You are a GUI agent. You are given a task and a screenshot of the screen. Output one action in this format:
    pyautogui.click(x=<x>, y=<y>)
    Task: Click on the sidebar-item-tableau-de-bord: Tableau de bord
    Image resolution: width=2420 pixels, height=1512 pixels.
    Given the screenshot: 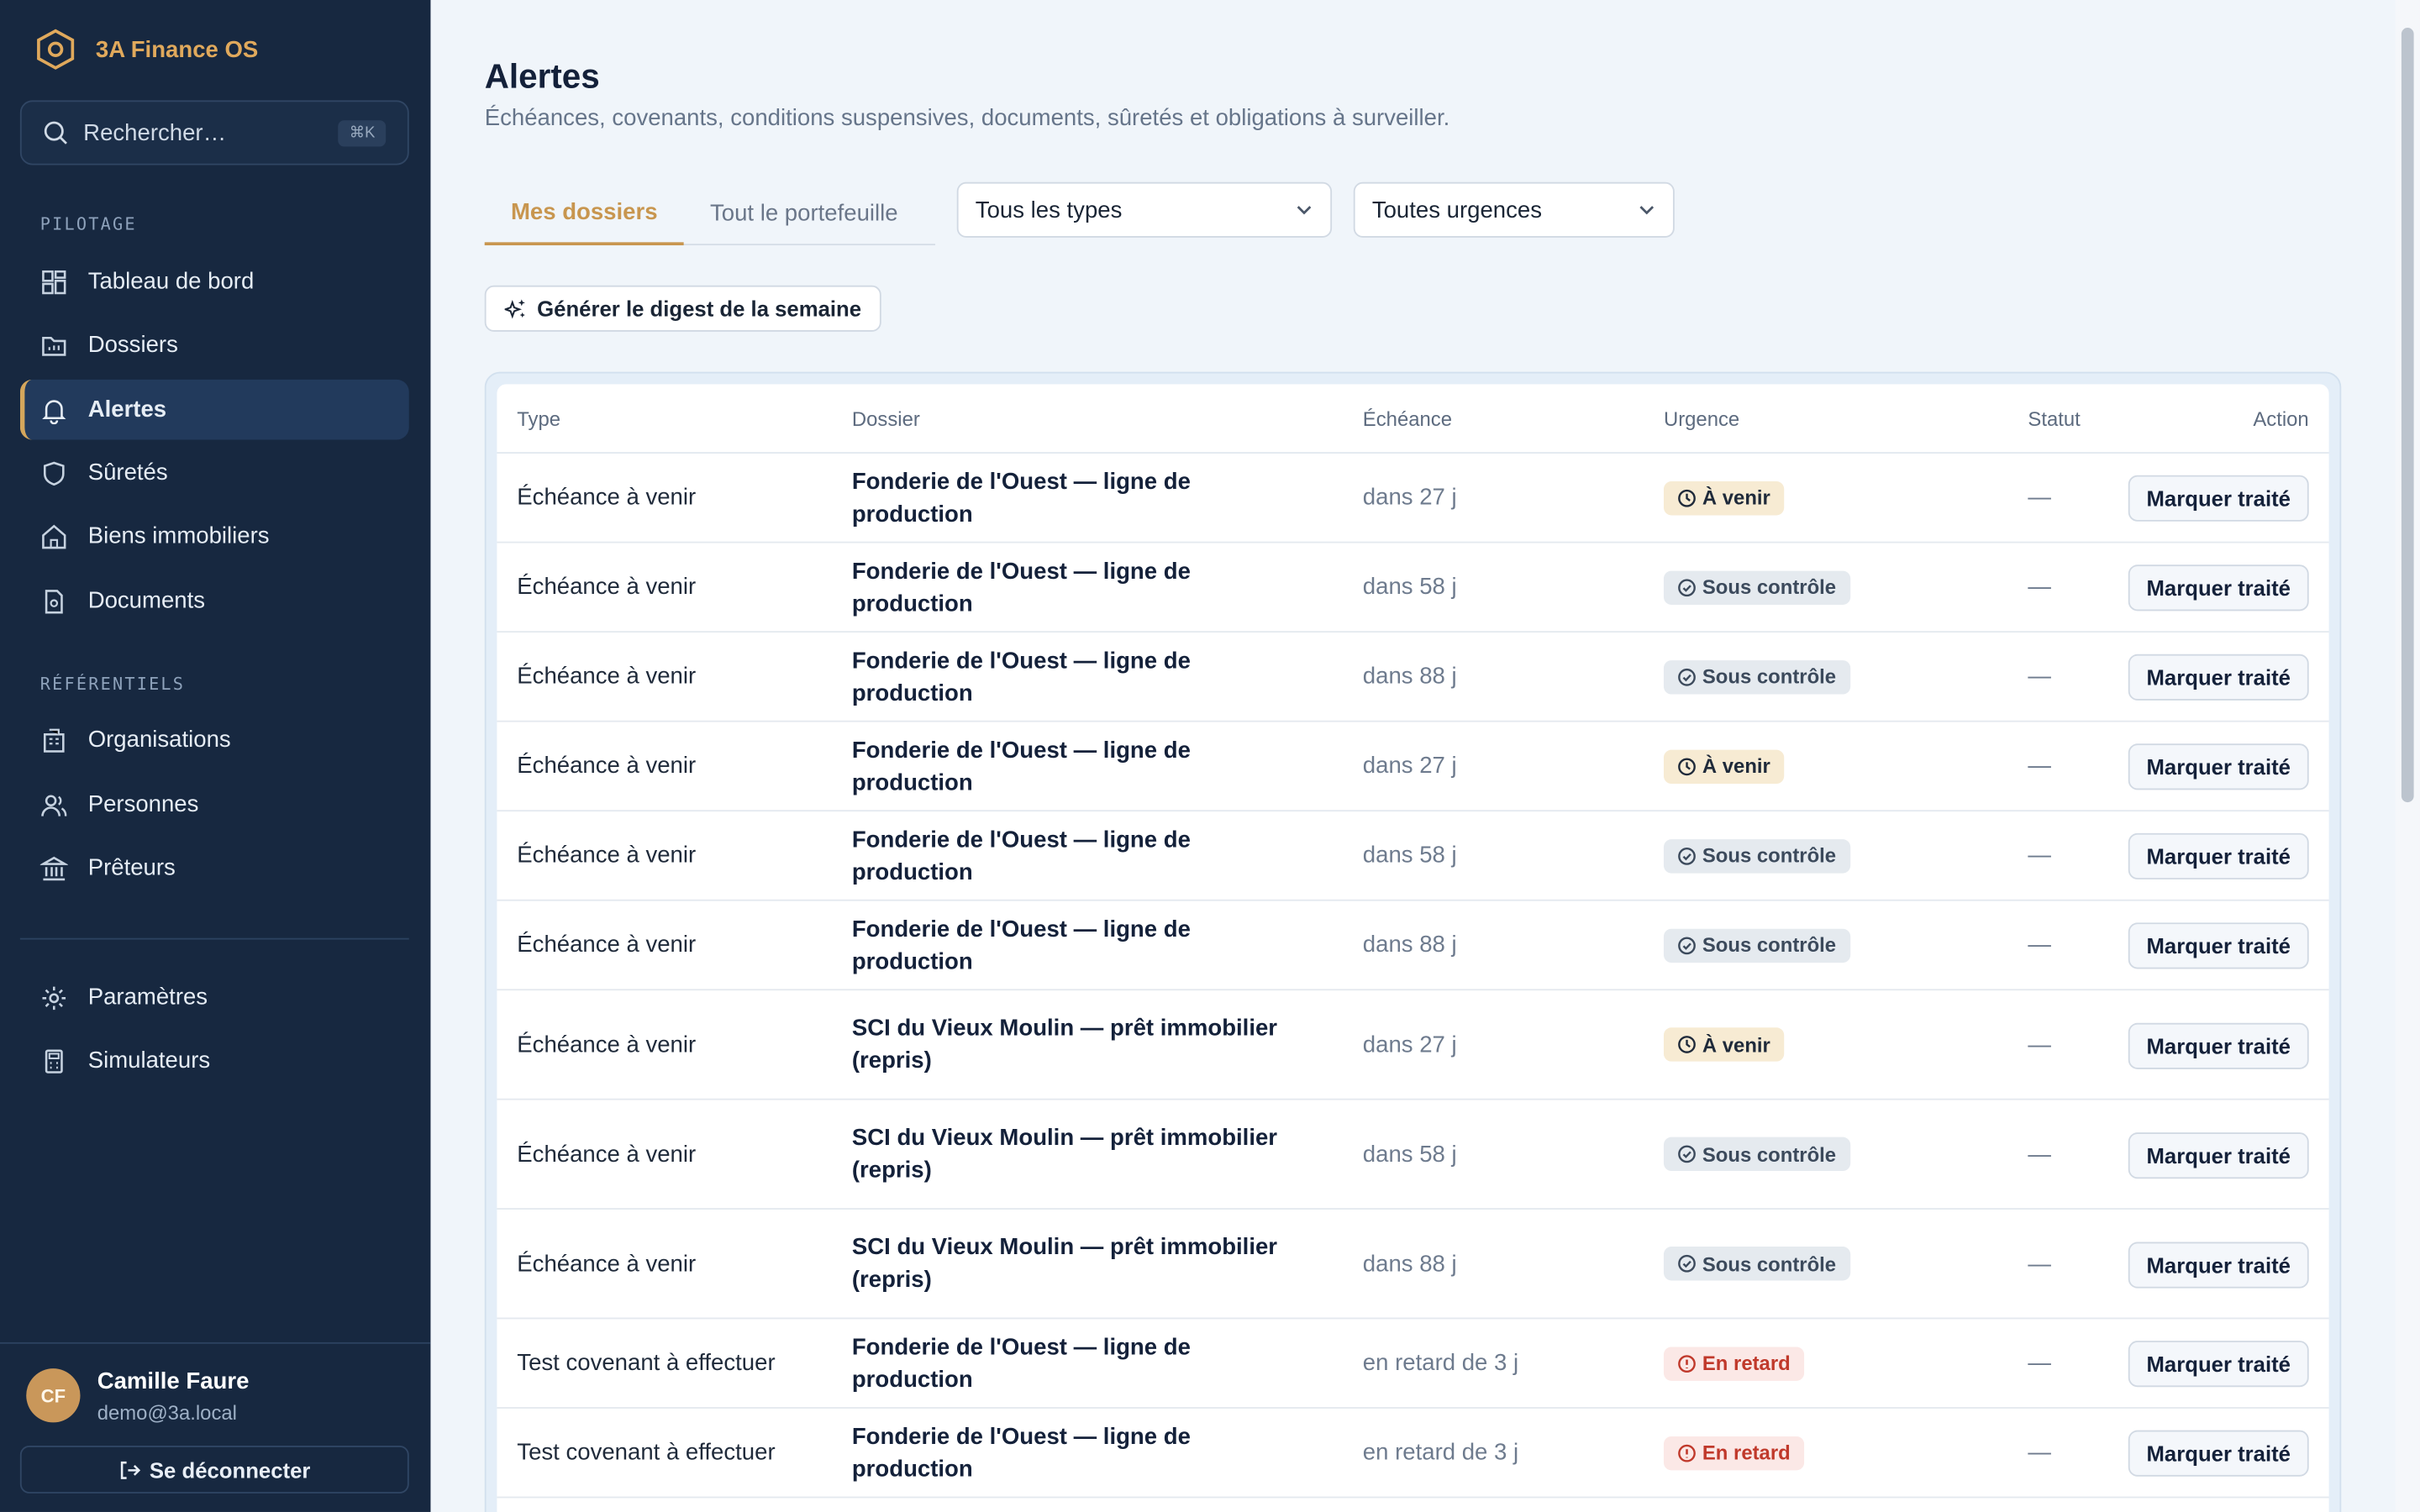 What is the action you would take?
    pyautogui.click(x=214, y=281)
    